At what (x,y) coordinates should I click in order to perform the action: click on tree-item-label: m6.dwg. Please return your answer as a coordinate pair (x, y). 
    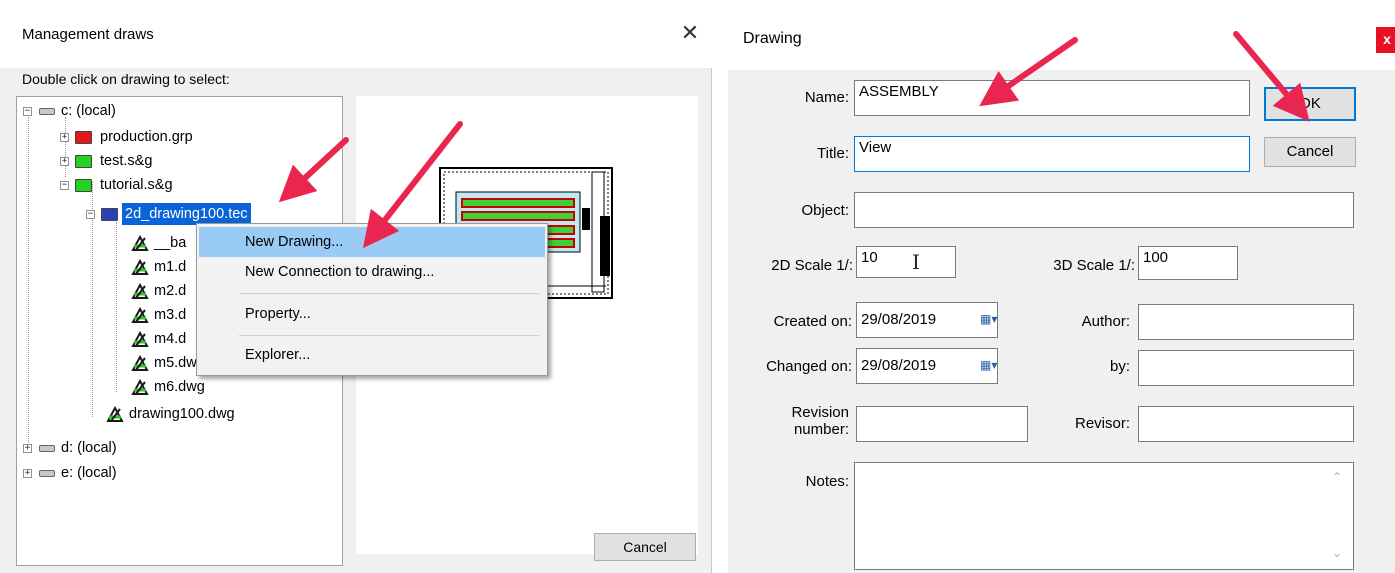
    Looking at the image, I should click on (179, 387).